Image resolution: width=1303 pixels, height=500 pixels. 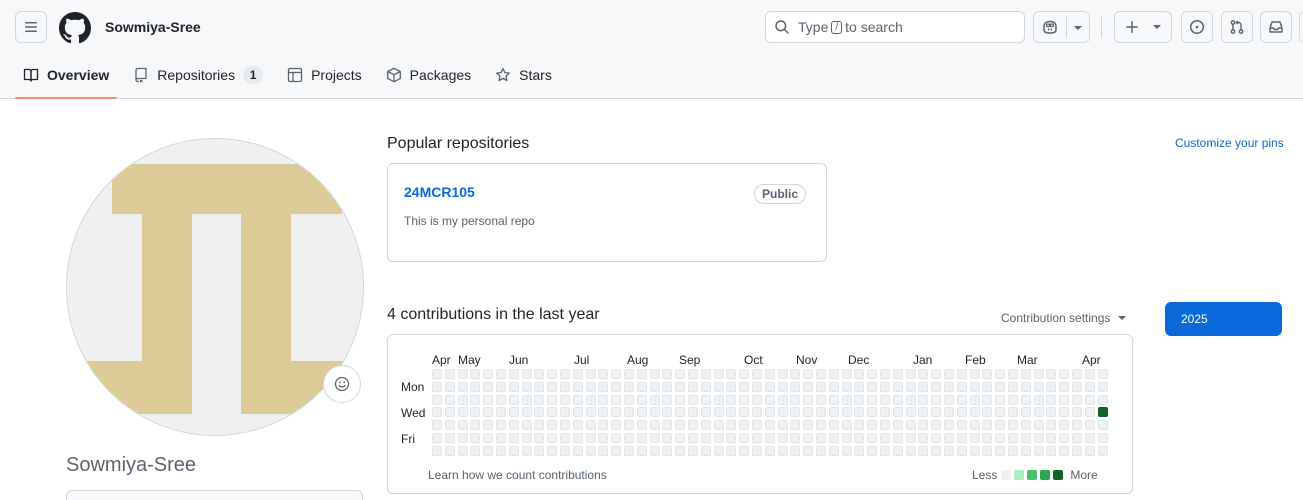 What do you see at coordinates (342, 384) in the screenshot?
I see `set-status-button` at bounding box center [342, 384].